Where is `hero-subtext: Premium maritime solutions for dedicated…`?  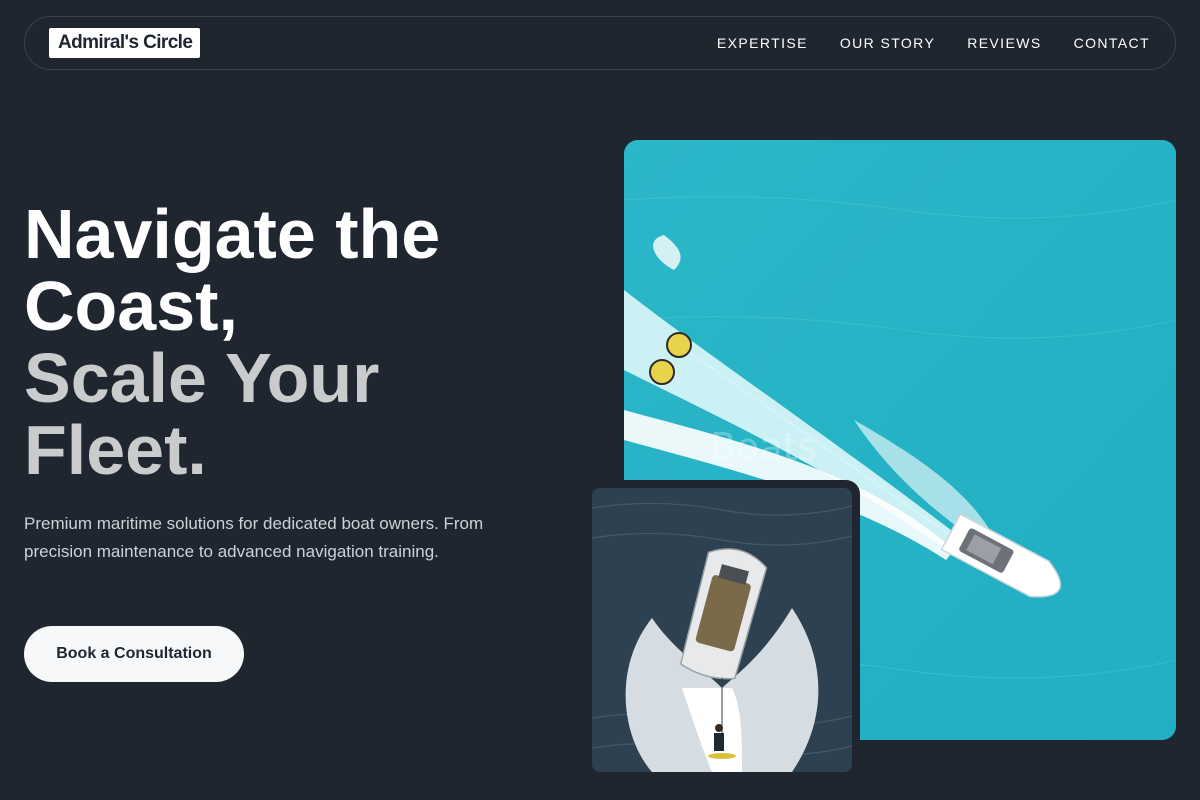
hero-subtext: Premium maritime solutions for dedicated… is located at coordinates (254, 537).